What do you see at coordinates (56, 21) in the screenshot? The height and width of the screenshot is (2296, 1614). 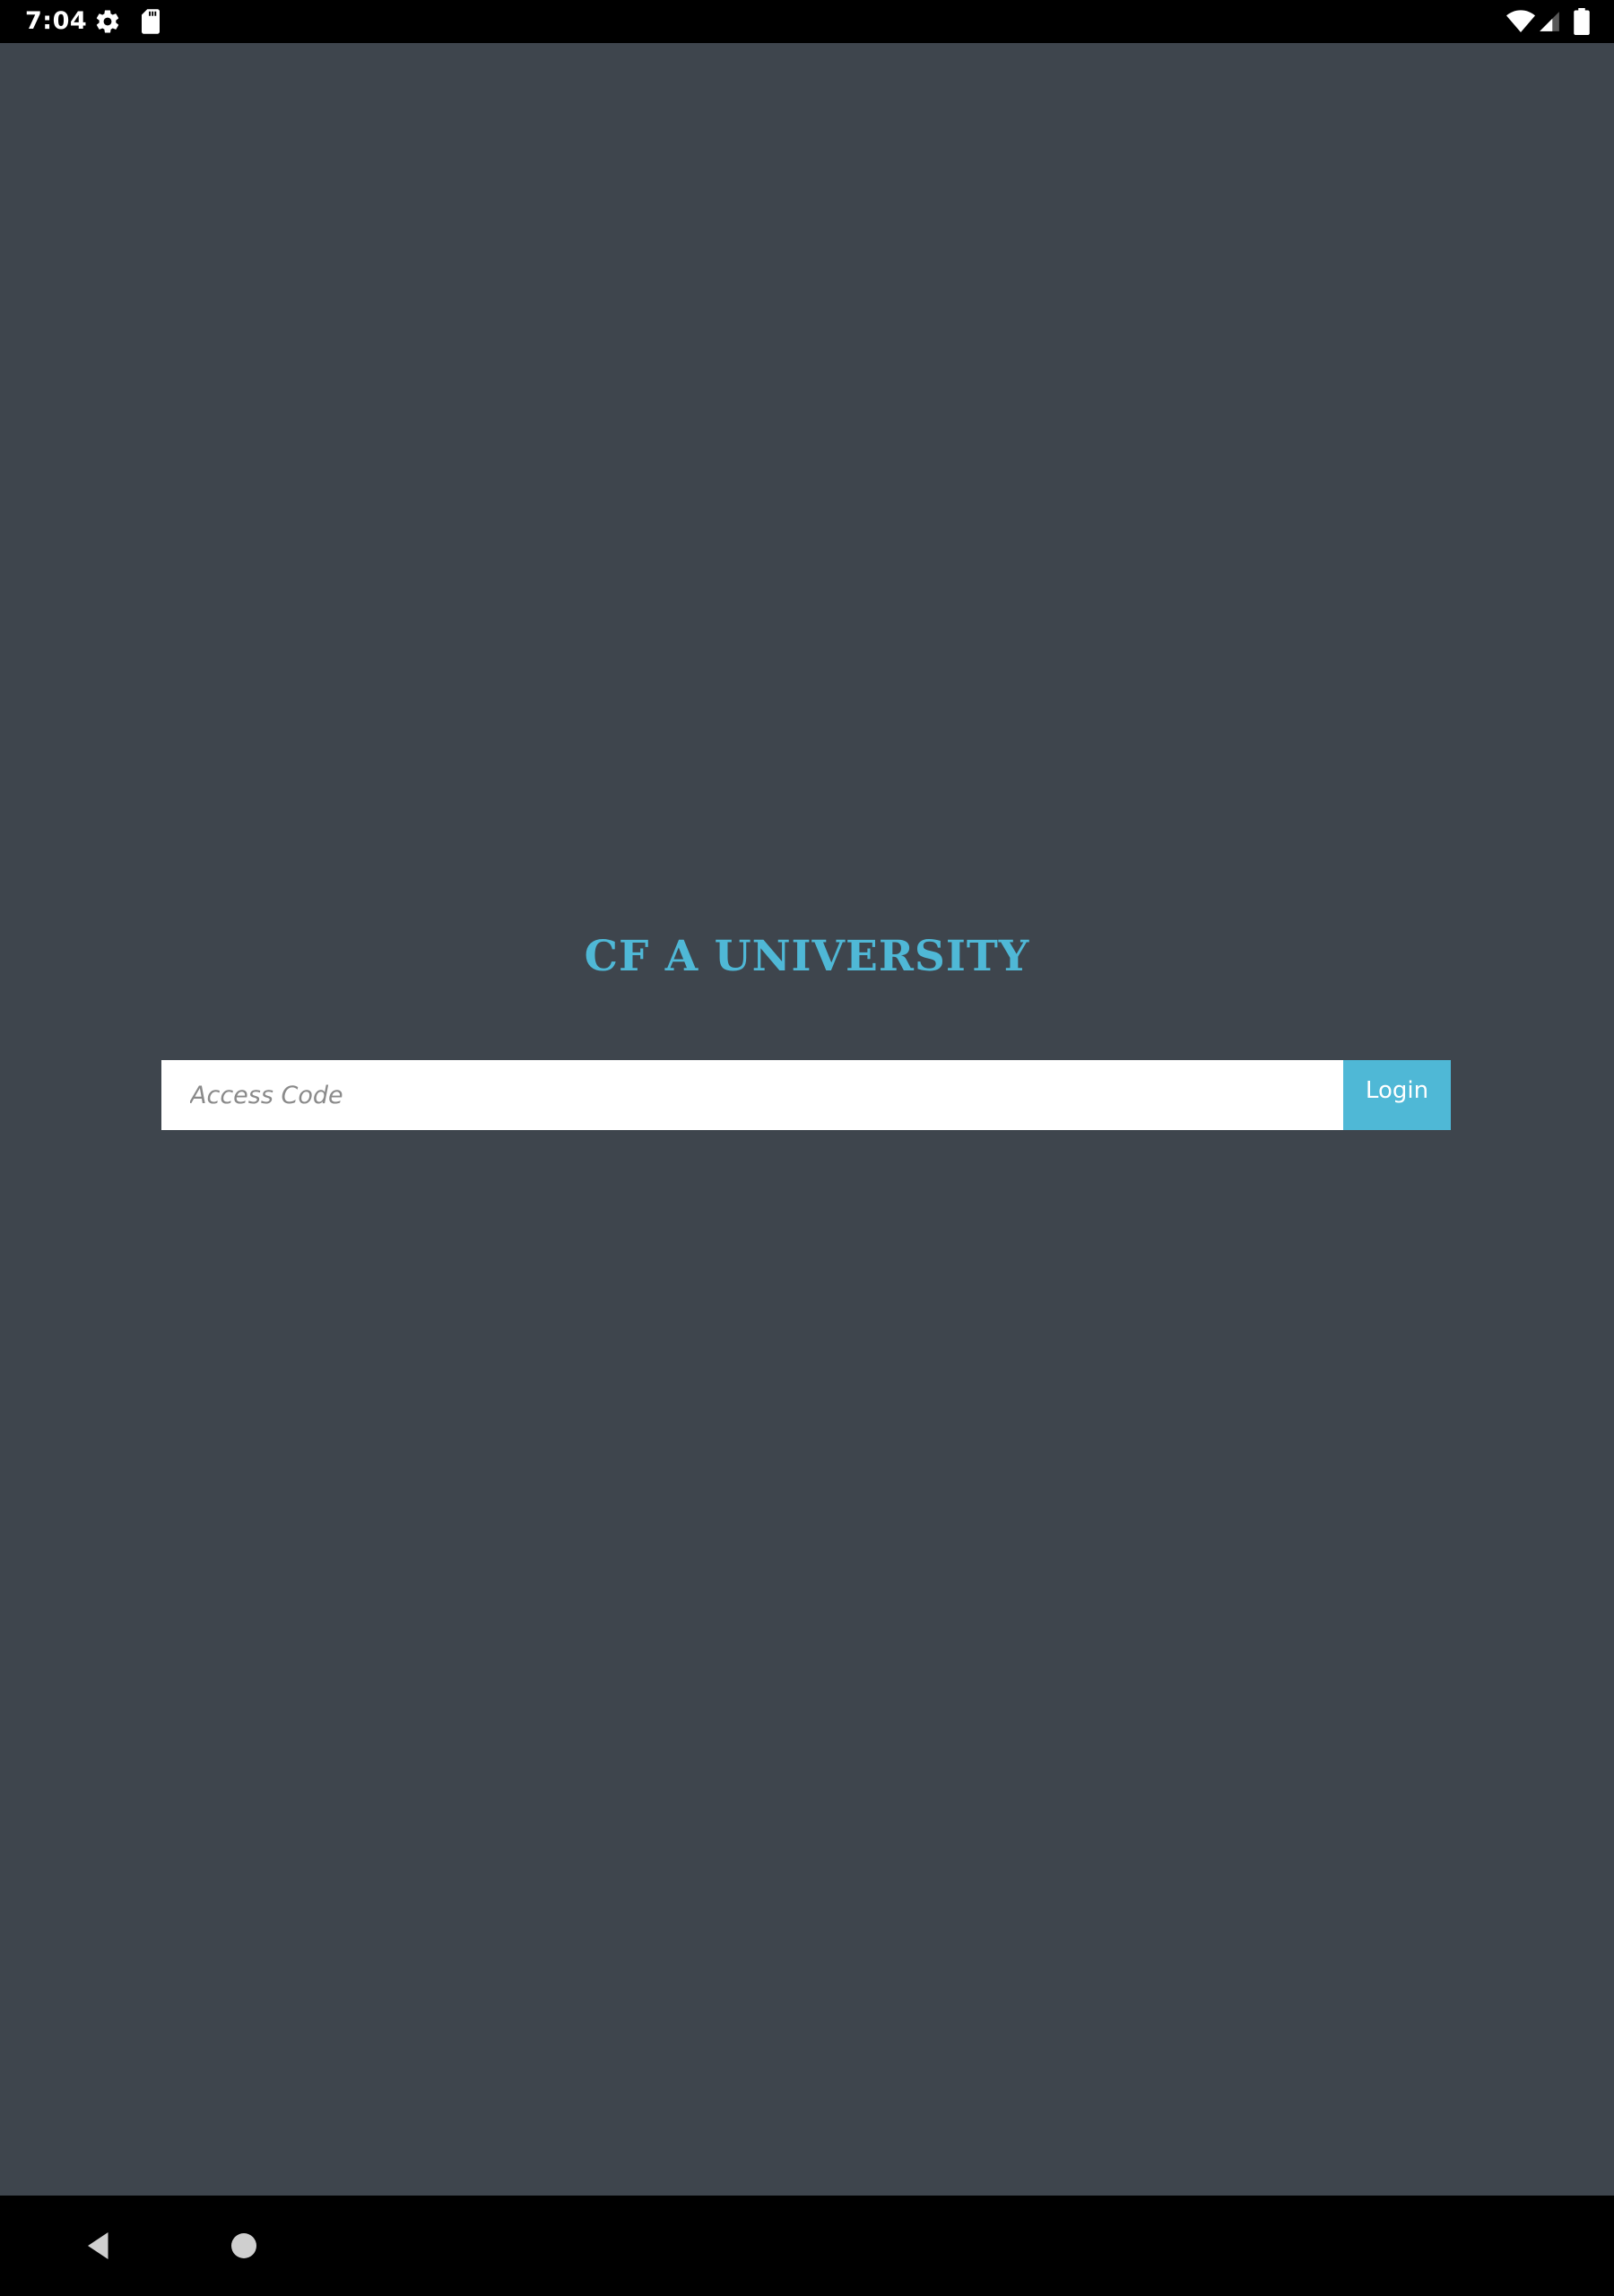 I see `status-time: 7:04` at bounding box center [56, 21].